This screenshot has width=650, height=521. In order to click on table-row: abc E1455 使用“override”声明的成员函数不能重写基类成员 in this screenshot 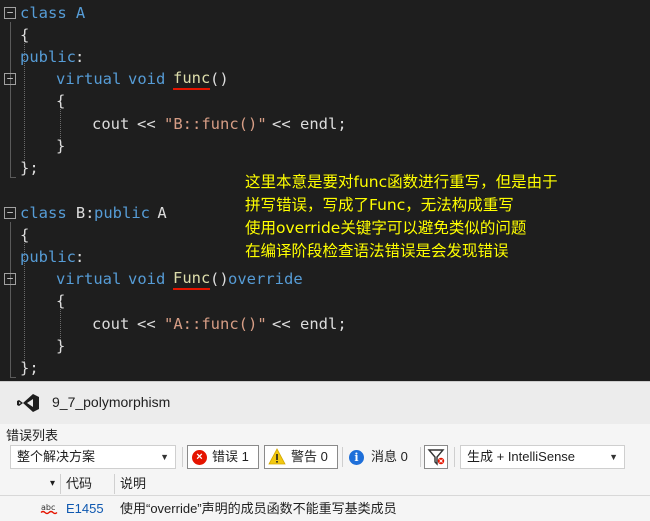, I will do `click(325, 509)`.